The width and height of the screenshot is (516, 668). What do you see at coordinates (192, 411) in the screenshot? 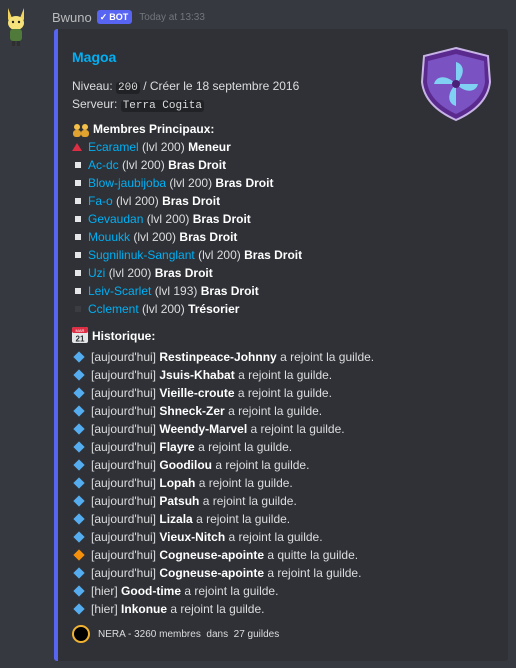
I see `history-who: Shneck-Zer` at bounding box center [192, 411].